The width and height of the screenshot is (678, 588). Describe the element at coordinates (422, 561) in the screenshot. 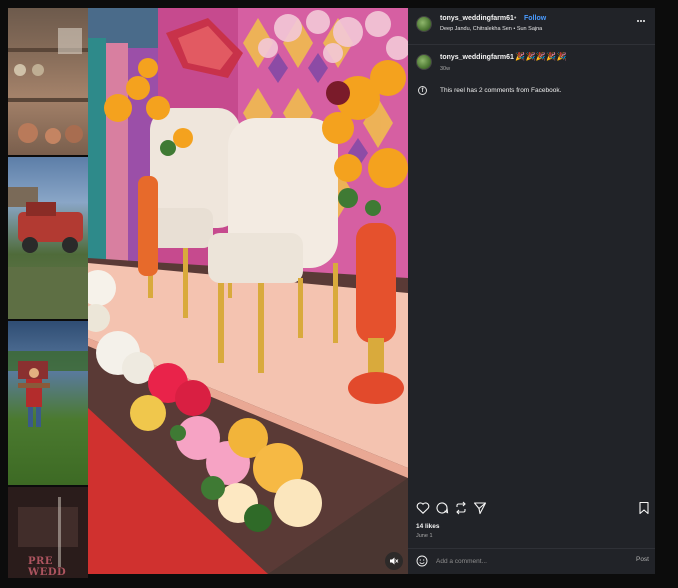

I see `emoji-icon` at that location.